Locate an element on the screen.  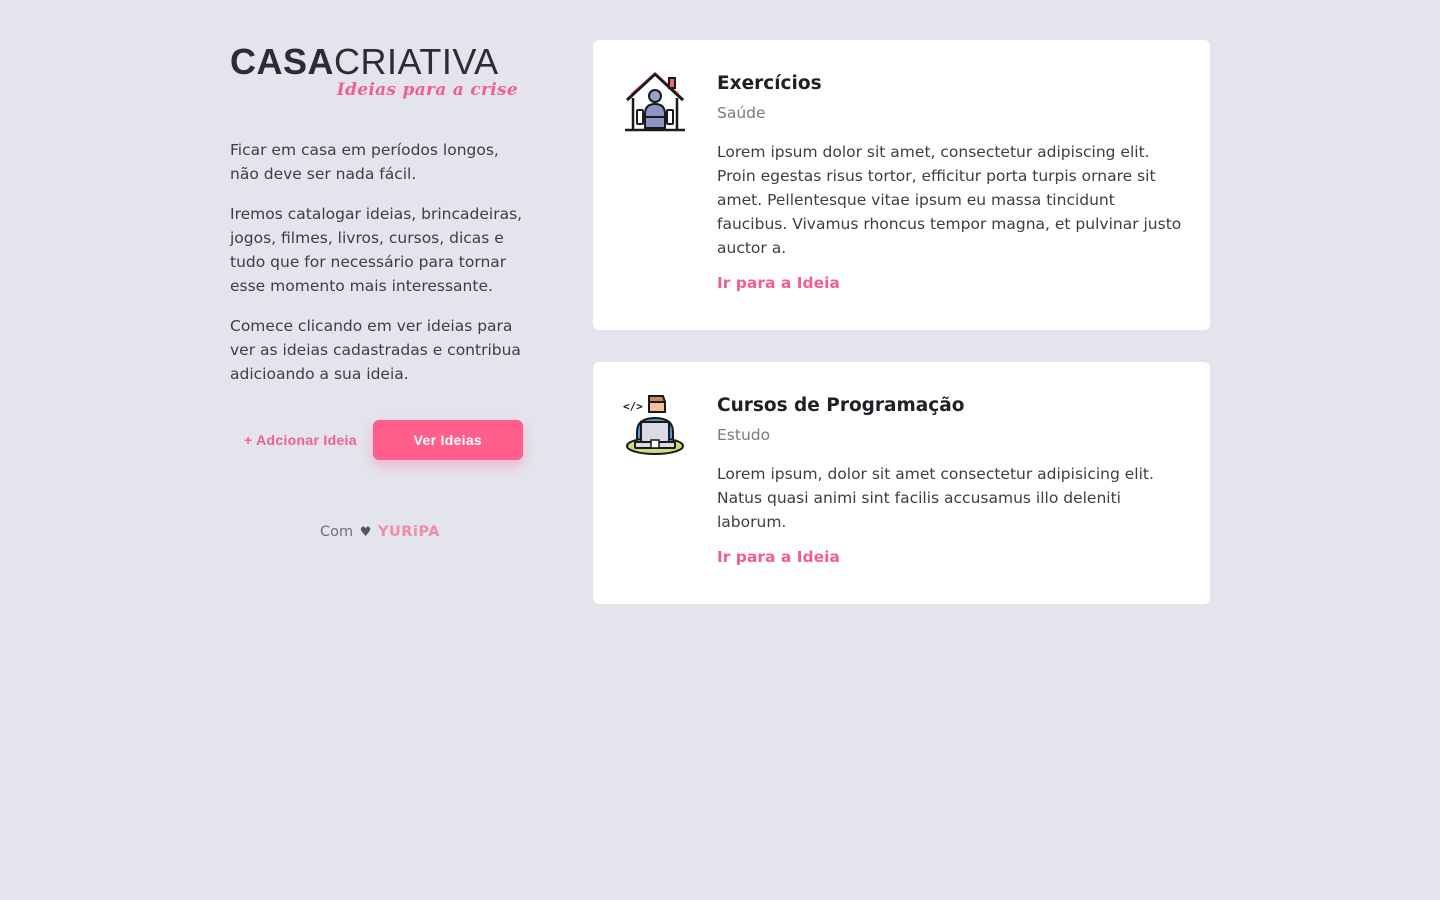
logo-wordmark: CASACRIATIVA is located at coordinates (376, 62).